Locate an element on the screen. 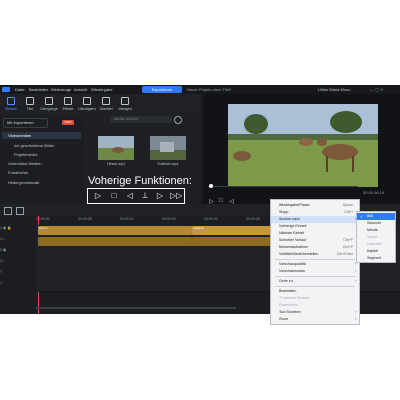  sidebar-item-videomedien: Videomedien is located at coordinates (19, 135).